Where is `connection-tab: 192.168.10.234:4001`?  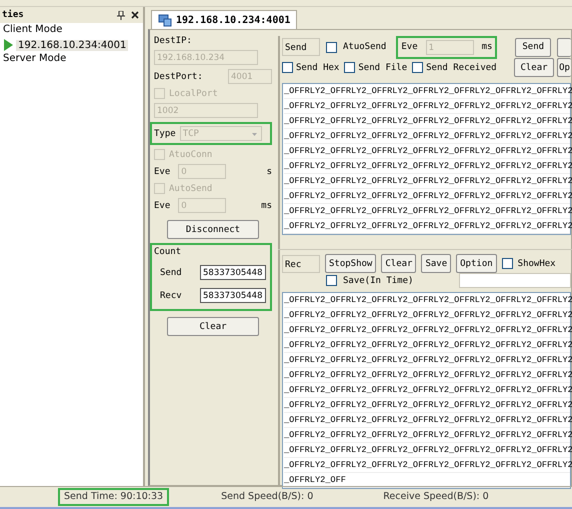 connection-tab: 192.168.10.234:4001 is located at coordinates (224, 19).